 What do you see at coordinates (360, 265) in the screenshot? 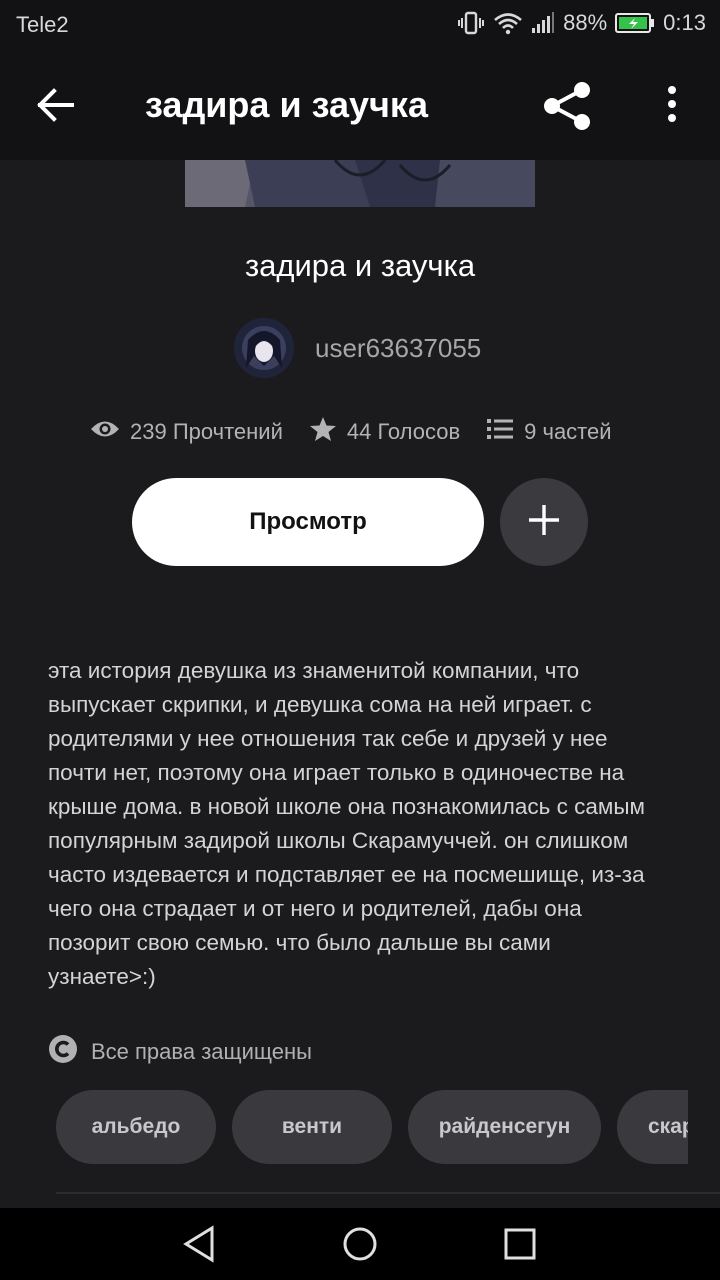
I see `story-title: задира и заучка` at bounding box center [360, 265].